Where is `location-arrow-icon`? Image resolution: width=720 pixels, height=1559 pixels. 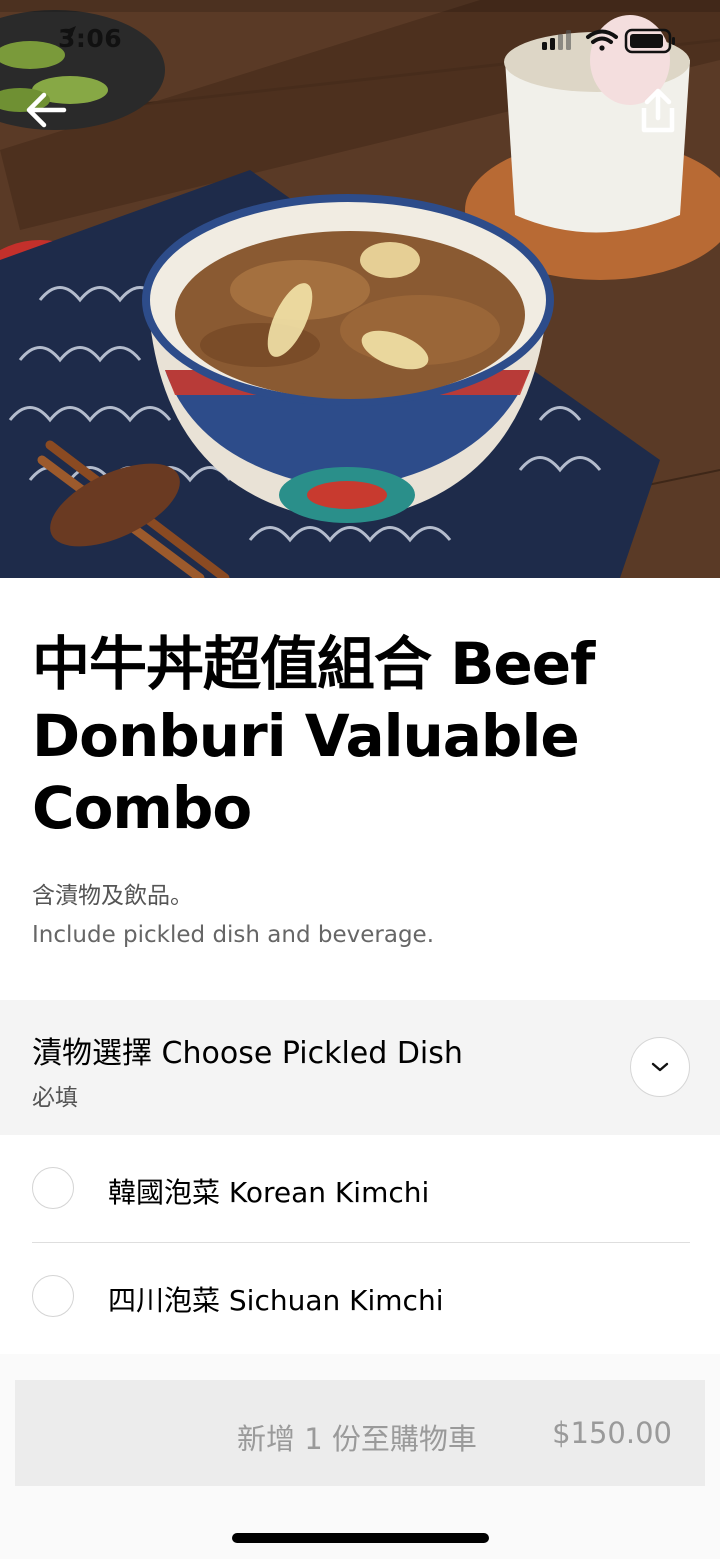 location-arrow-icon is located at coordinates (69, 33).